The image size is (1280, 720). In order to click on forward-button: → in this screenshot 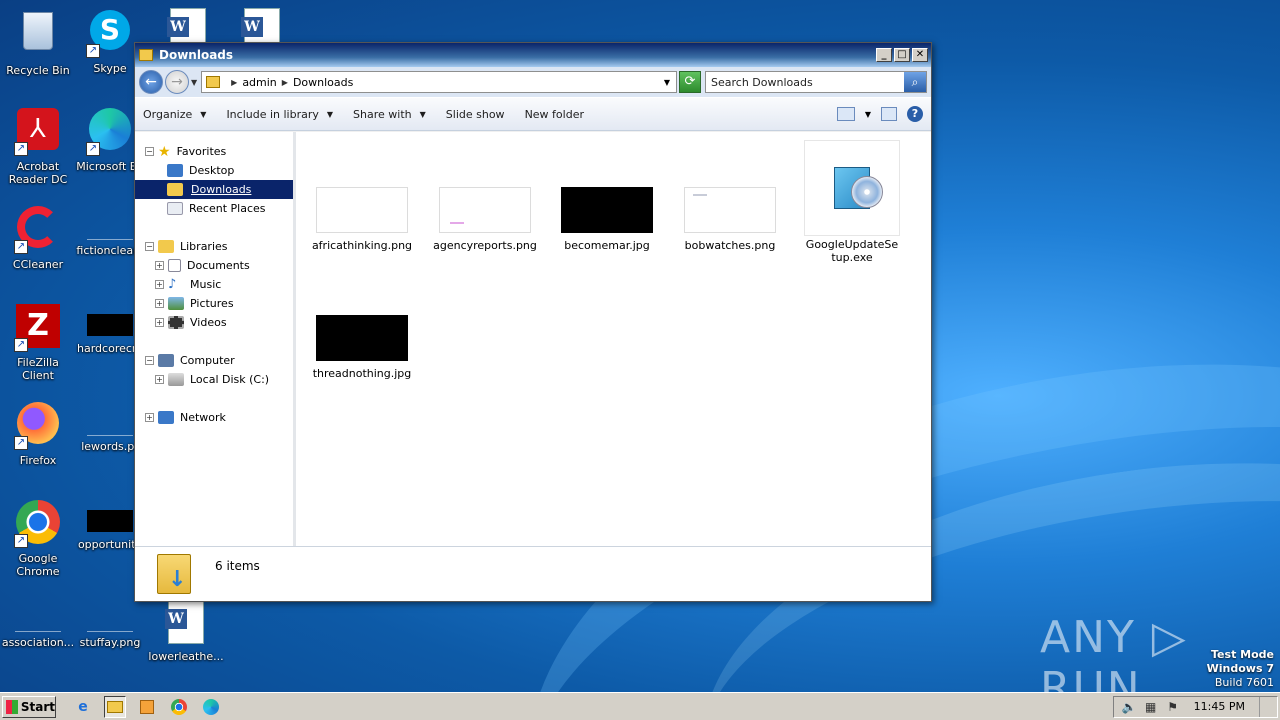, I will do `click(177, 82)`.